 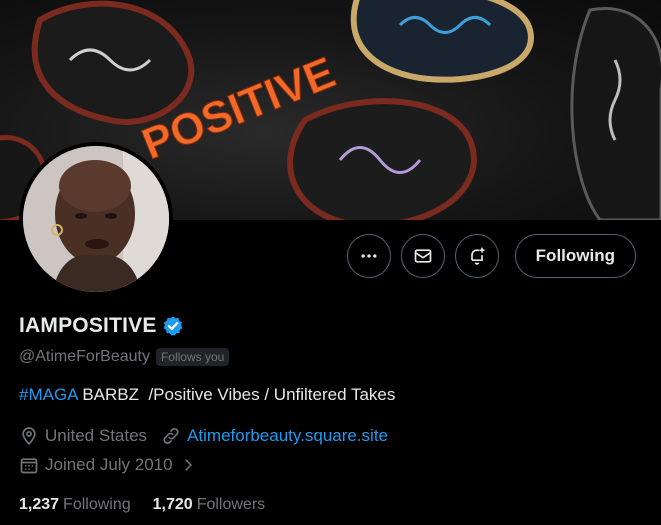 I want to click on message-button, so click(x=422, y=256).